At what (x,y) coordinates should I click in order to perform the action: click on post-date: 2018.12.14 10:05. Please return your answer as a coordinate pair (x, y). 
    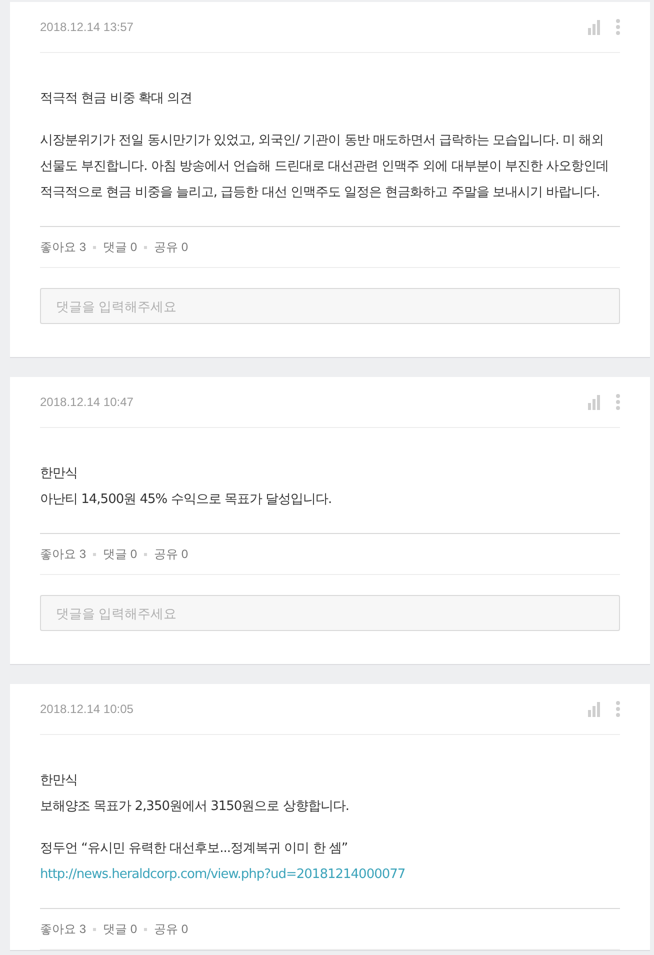
    Looking at the image, I should click on (87, 709).